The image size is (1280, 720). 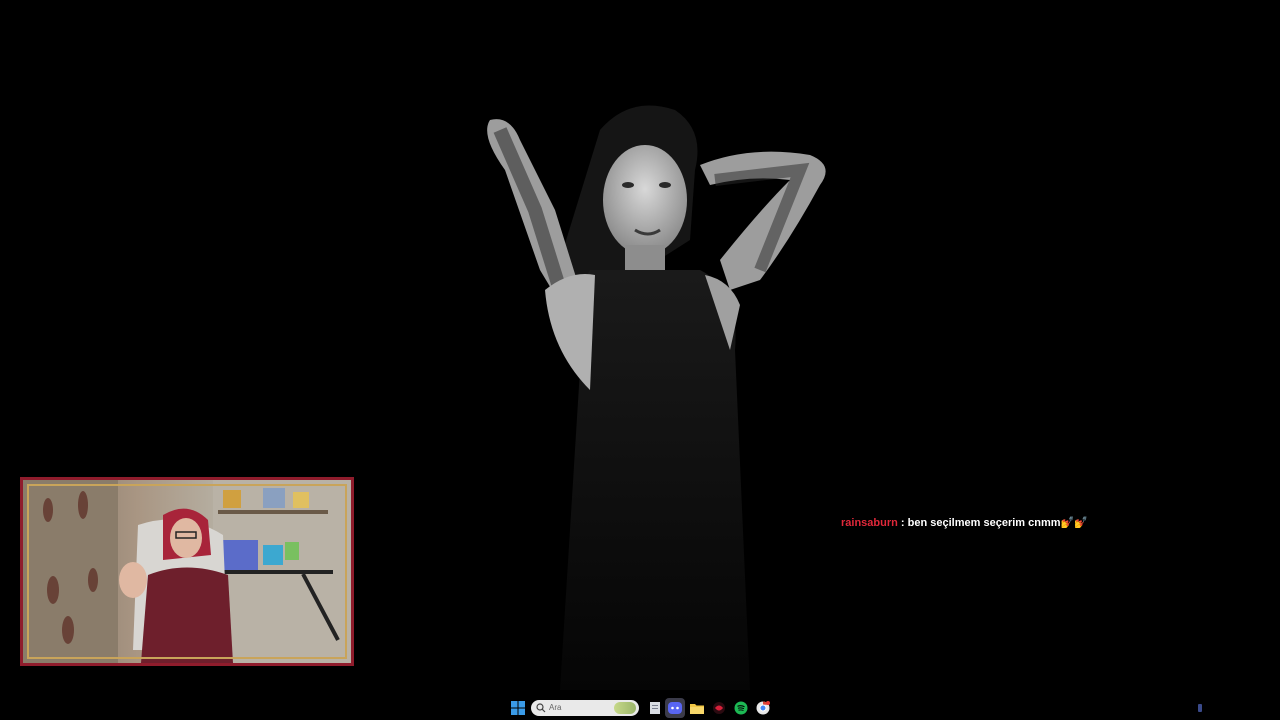 What do you see at coordinates (655, 708) in the screenshot?
I see `file-explorer-doc-icon` at bounding box center [655, 708].